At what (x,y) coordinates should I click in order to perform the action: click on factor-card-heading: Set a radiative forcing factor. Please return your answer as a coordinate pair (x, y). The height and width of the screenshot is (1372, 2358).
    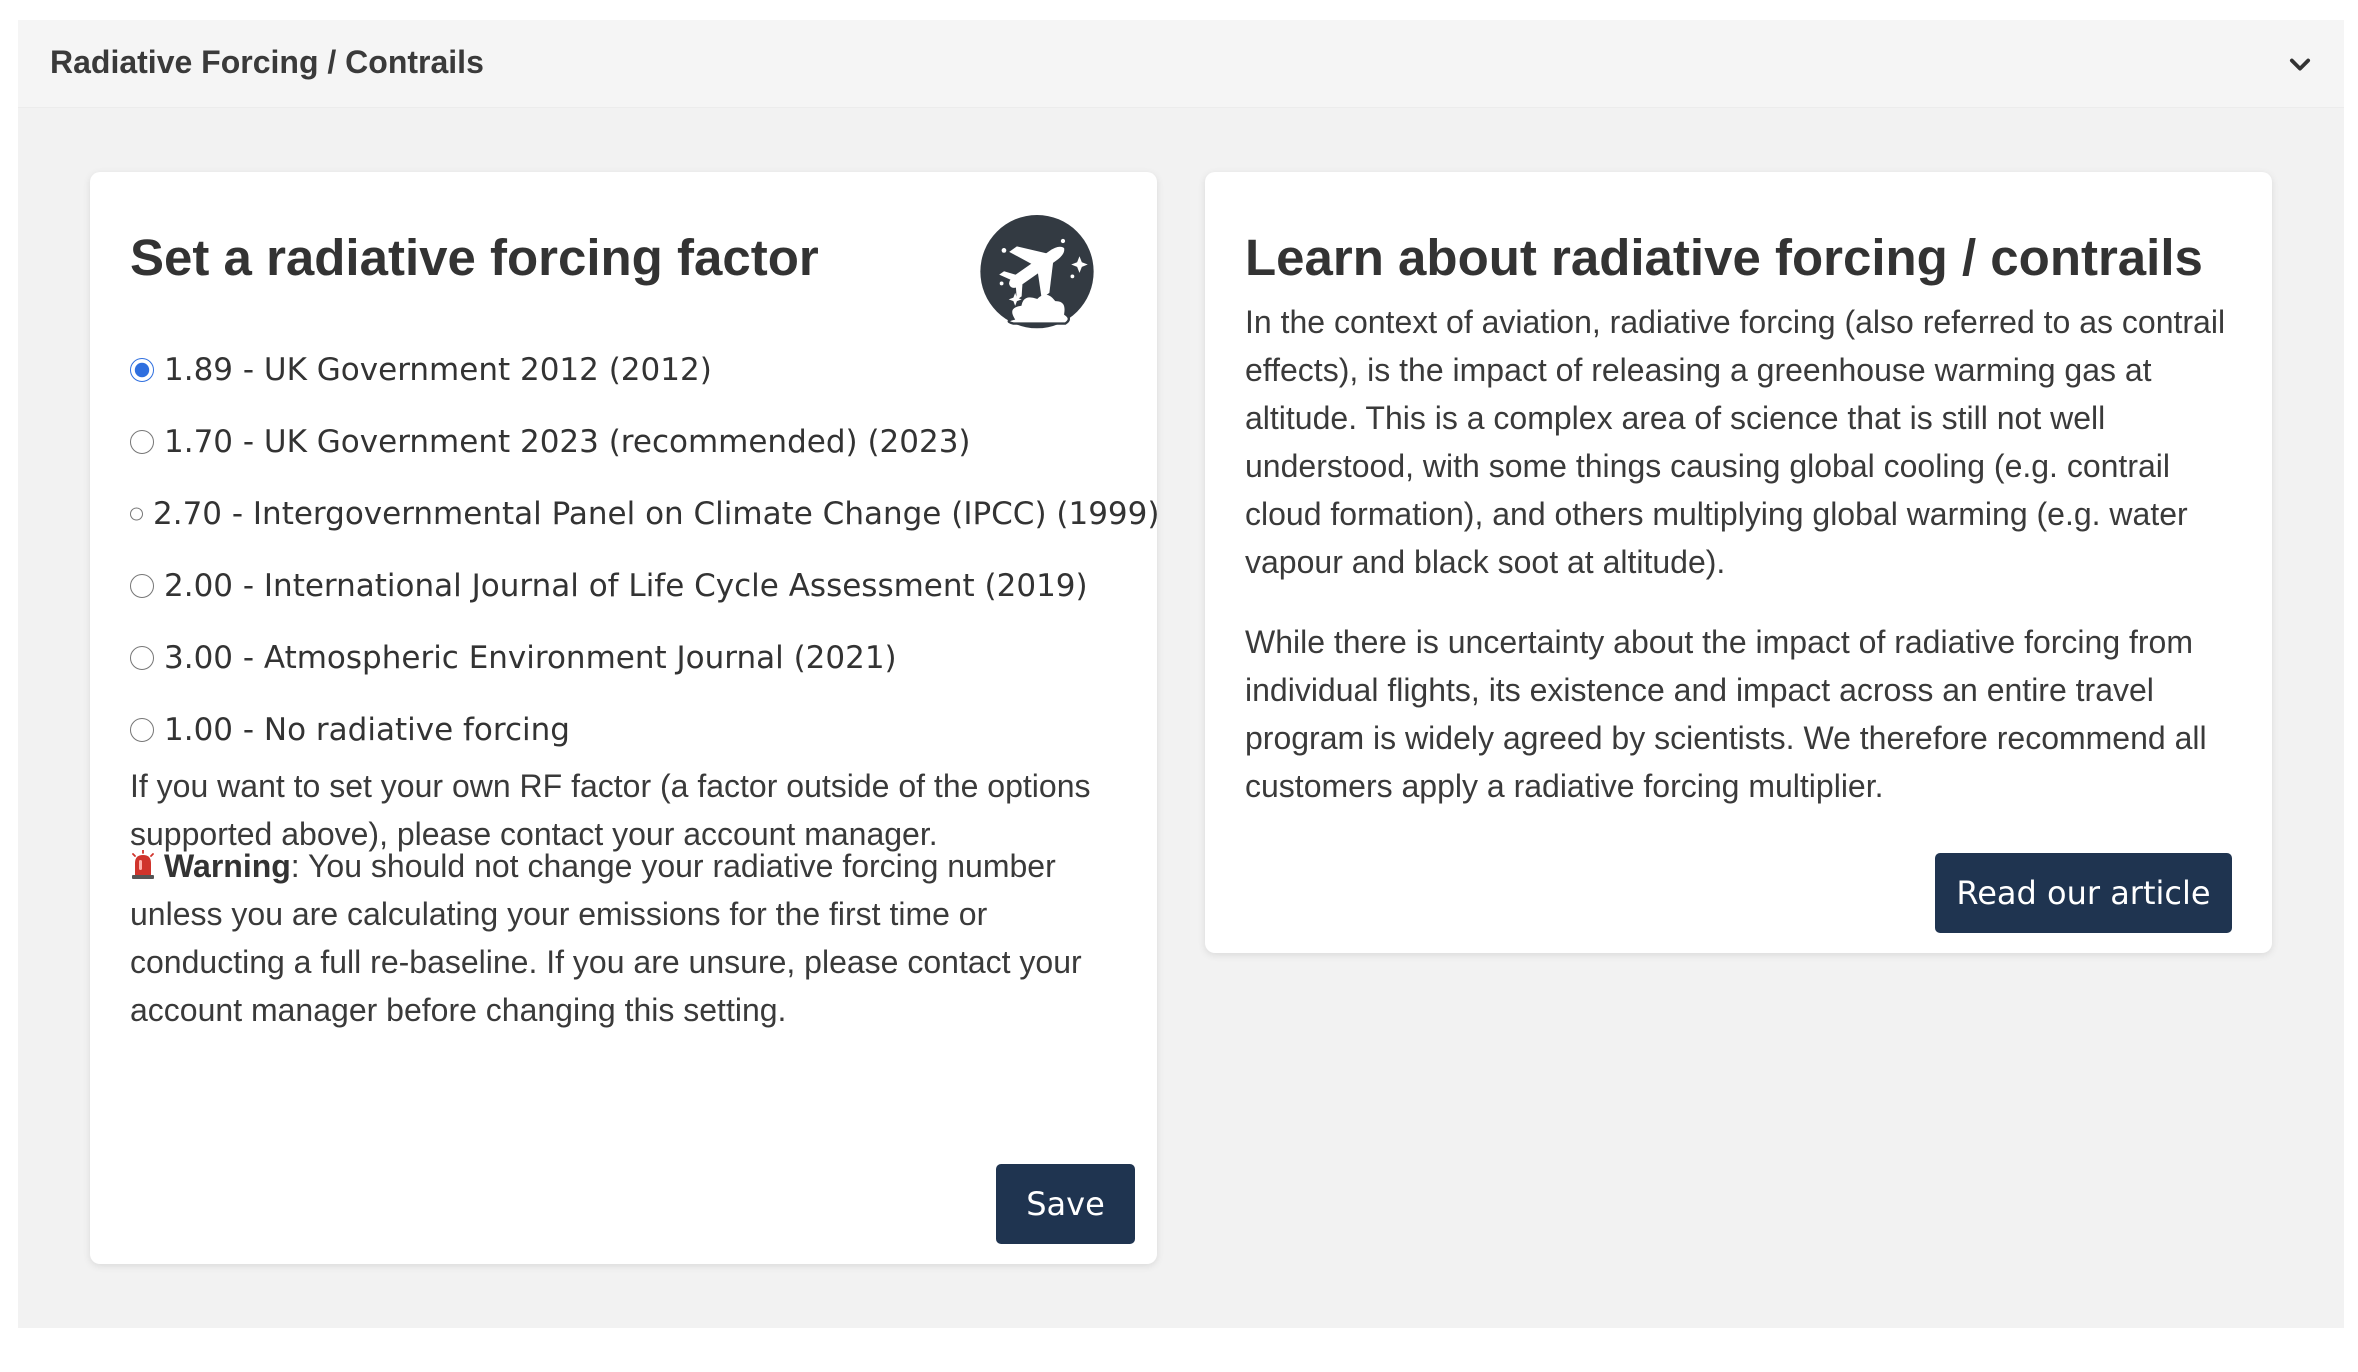
    Looking at the image, I should click on (474, 257).